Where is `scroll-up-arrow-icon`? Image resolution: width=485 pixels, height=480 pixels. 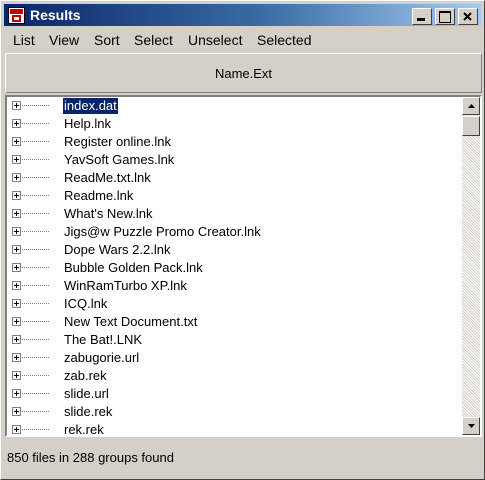
scroll-up-arrow-icon is located at coordinates (471, 106).